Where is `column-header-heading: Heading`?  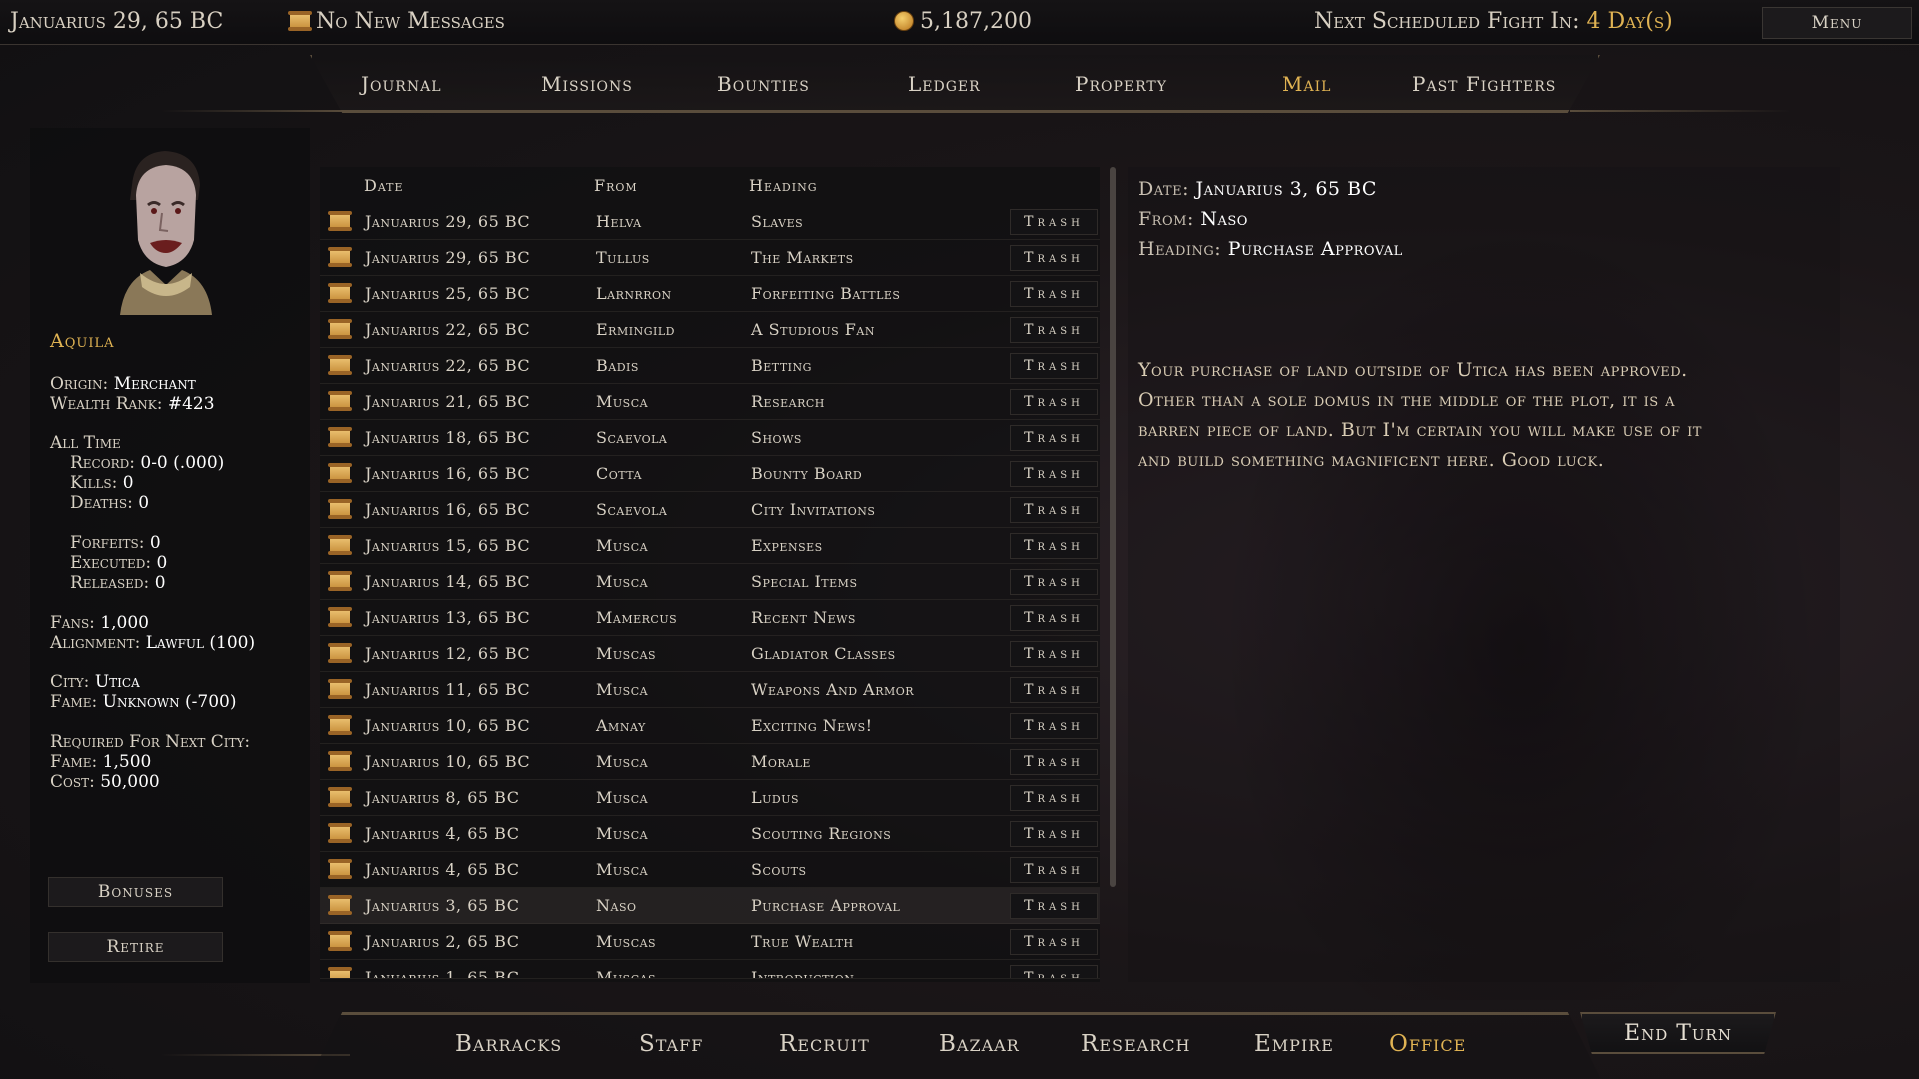
column-header-heading: Heading is located at coordinates (783, 185).